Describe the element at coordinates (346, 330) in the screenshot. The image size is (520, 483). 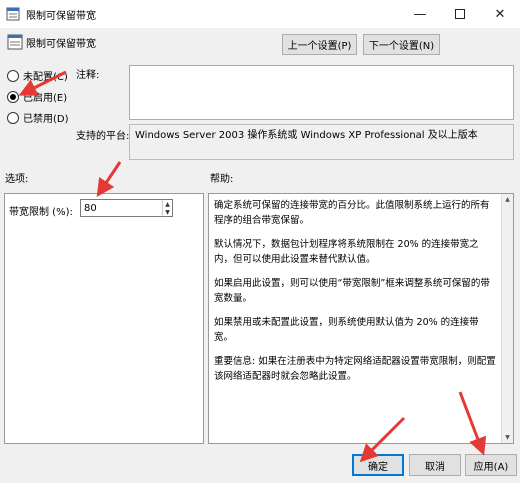
I see `help-paragraph: 如果禁用或未配置此设置，则系统使用默认值为 20% 的连接带宽。` at that location.